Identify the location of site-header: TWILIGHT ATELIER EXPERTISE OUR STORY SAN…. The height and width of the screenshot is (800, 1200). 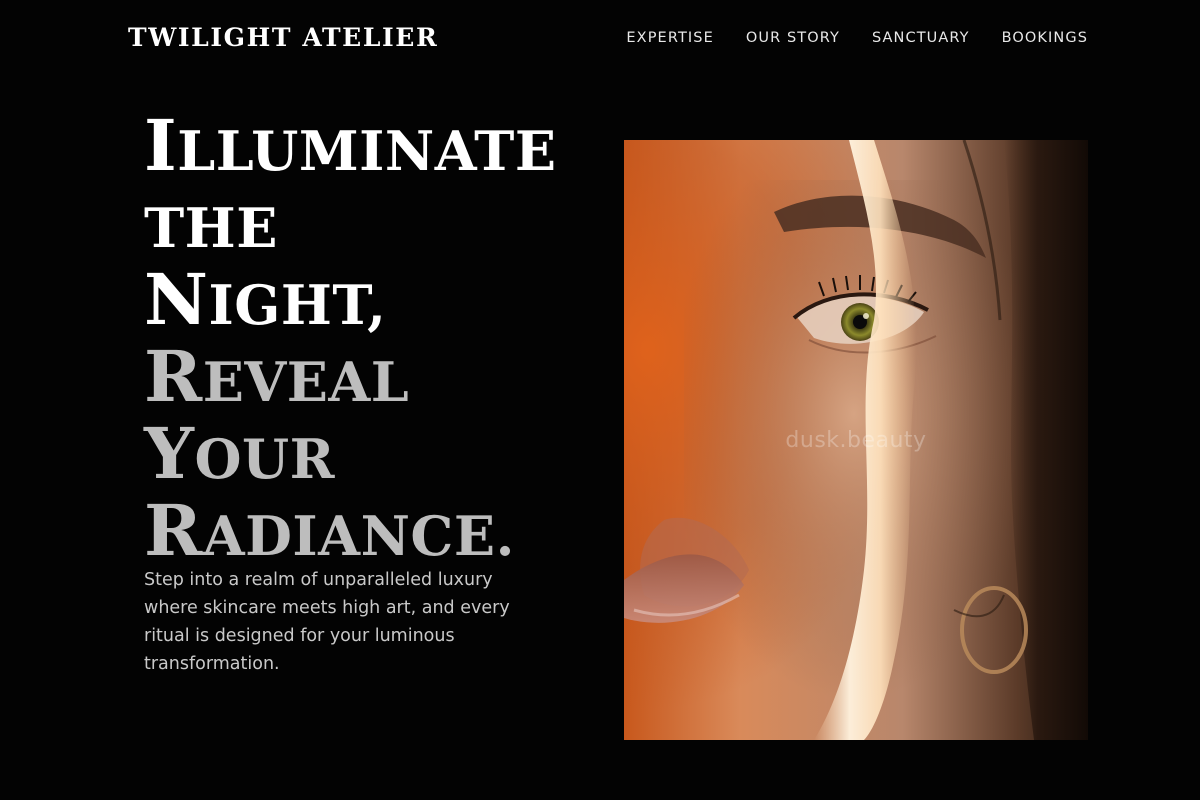
(600, 39).